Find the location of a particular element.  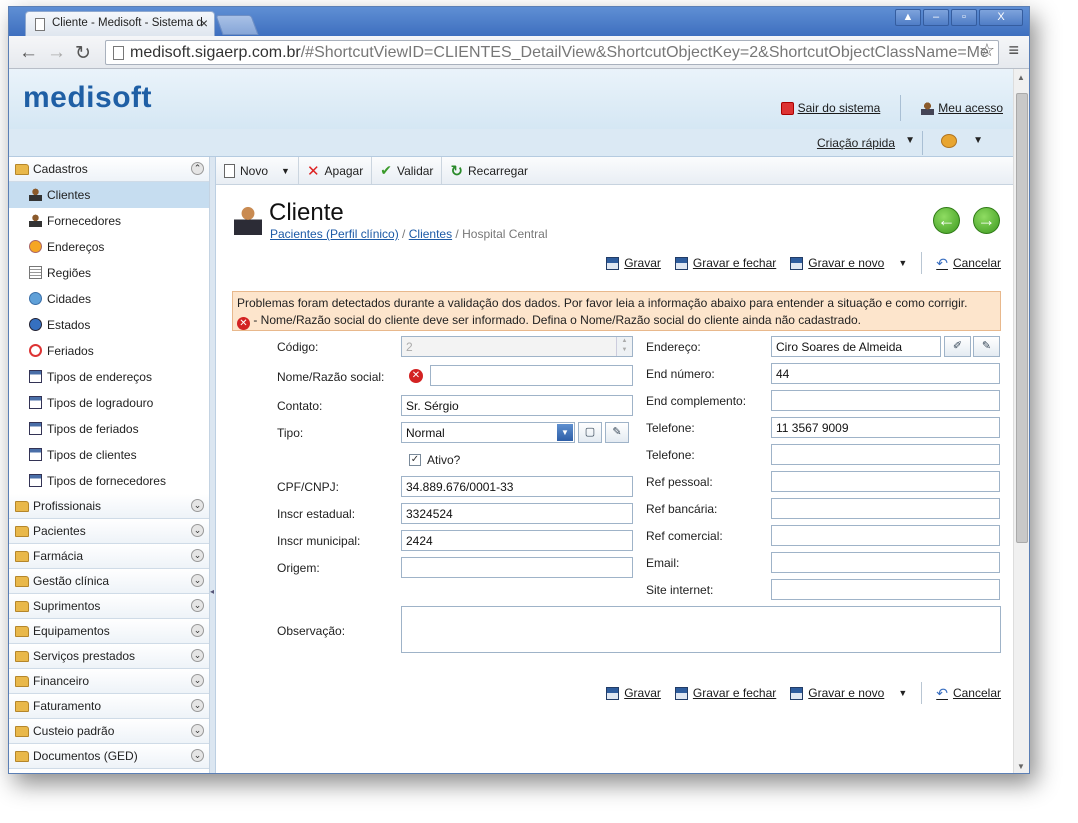

observacao-textarea is located at coordinates (701, 629).